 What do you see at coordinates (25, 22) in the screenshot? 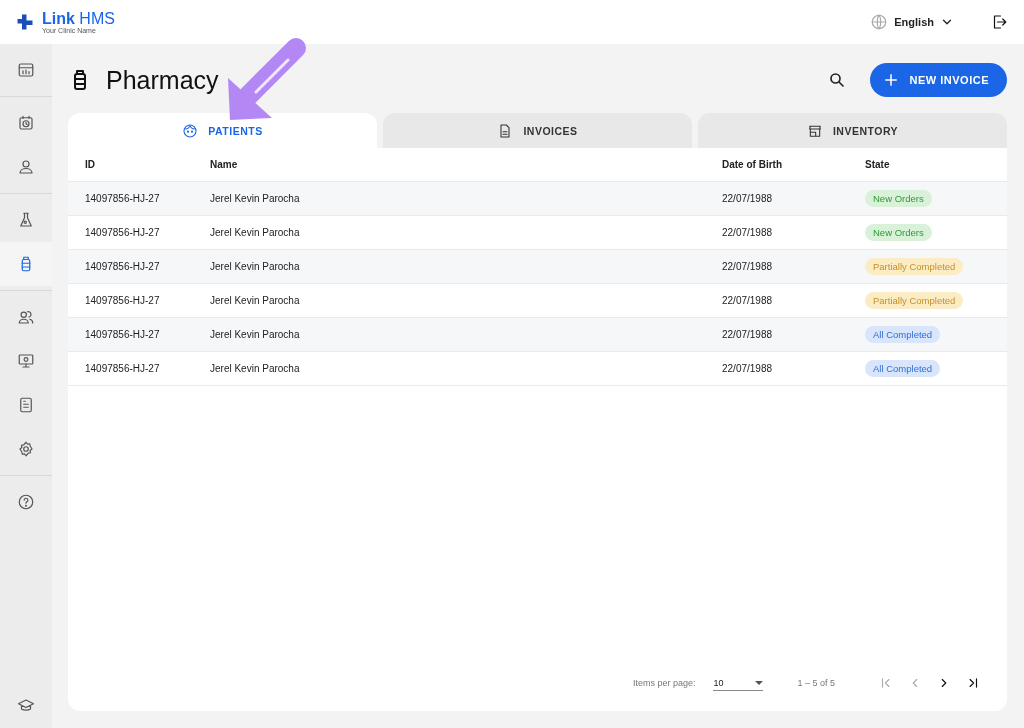
I see `logo-icon` at bounding box center [25, 22].